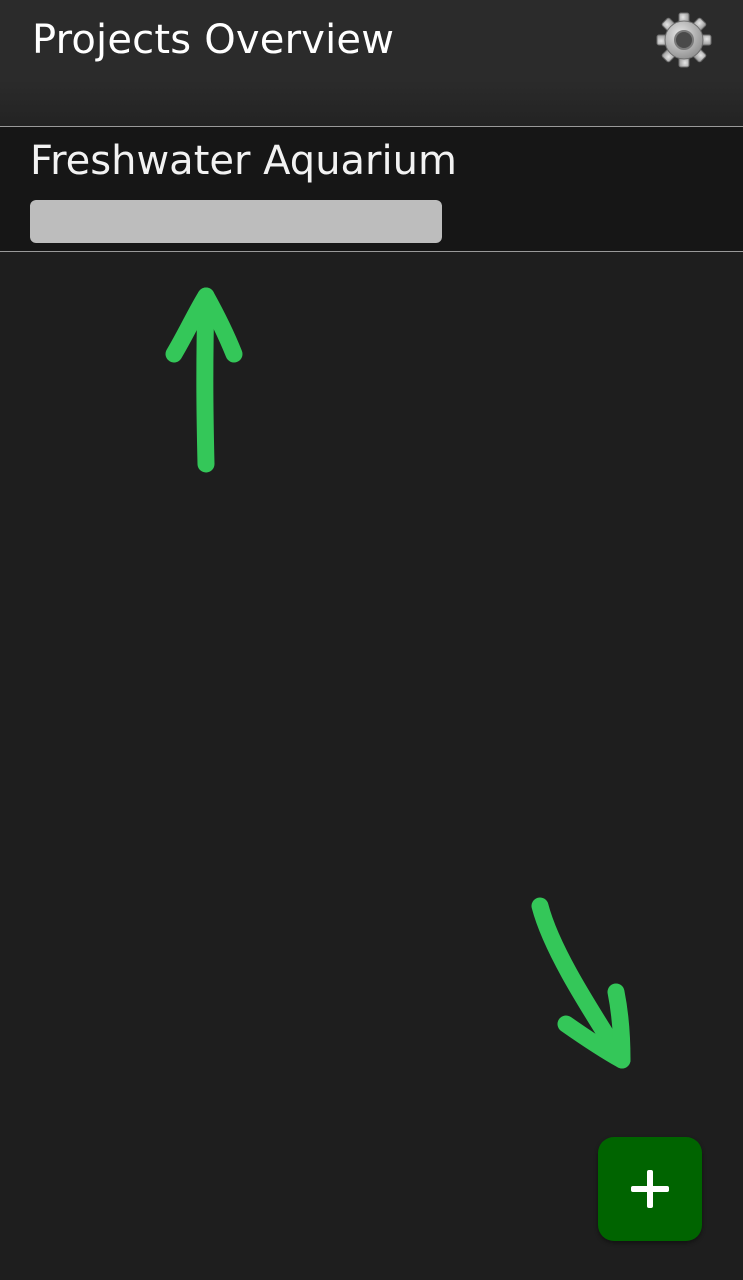 This screenshot has height=1280, width=743. What do you see at coordinates (204, 380) in the screenshot?
I see `annotation-arrow-up` at bounding box center [204, 380].